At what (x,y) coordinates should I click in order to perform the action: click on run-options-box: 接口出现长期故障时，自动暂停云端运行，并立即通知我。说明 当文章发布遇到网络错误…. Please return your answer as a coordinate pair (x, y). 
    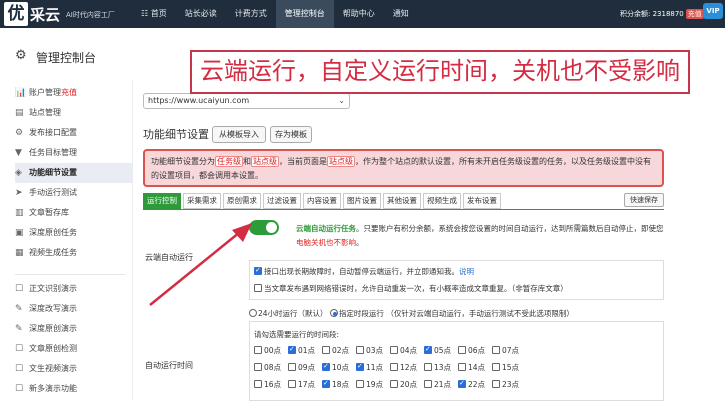
    Looking at the image, I should click on (456, 280).